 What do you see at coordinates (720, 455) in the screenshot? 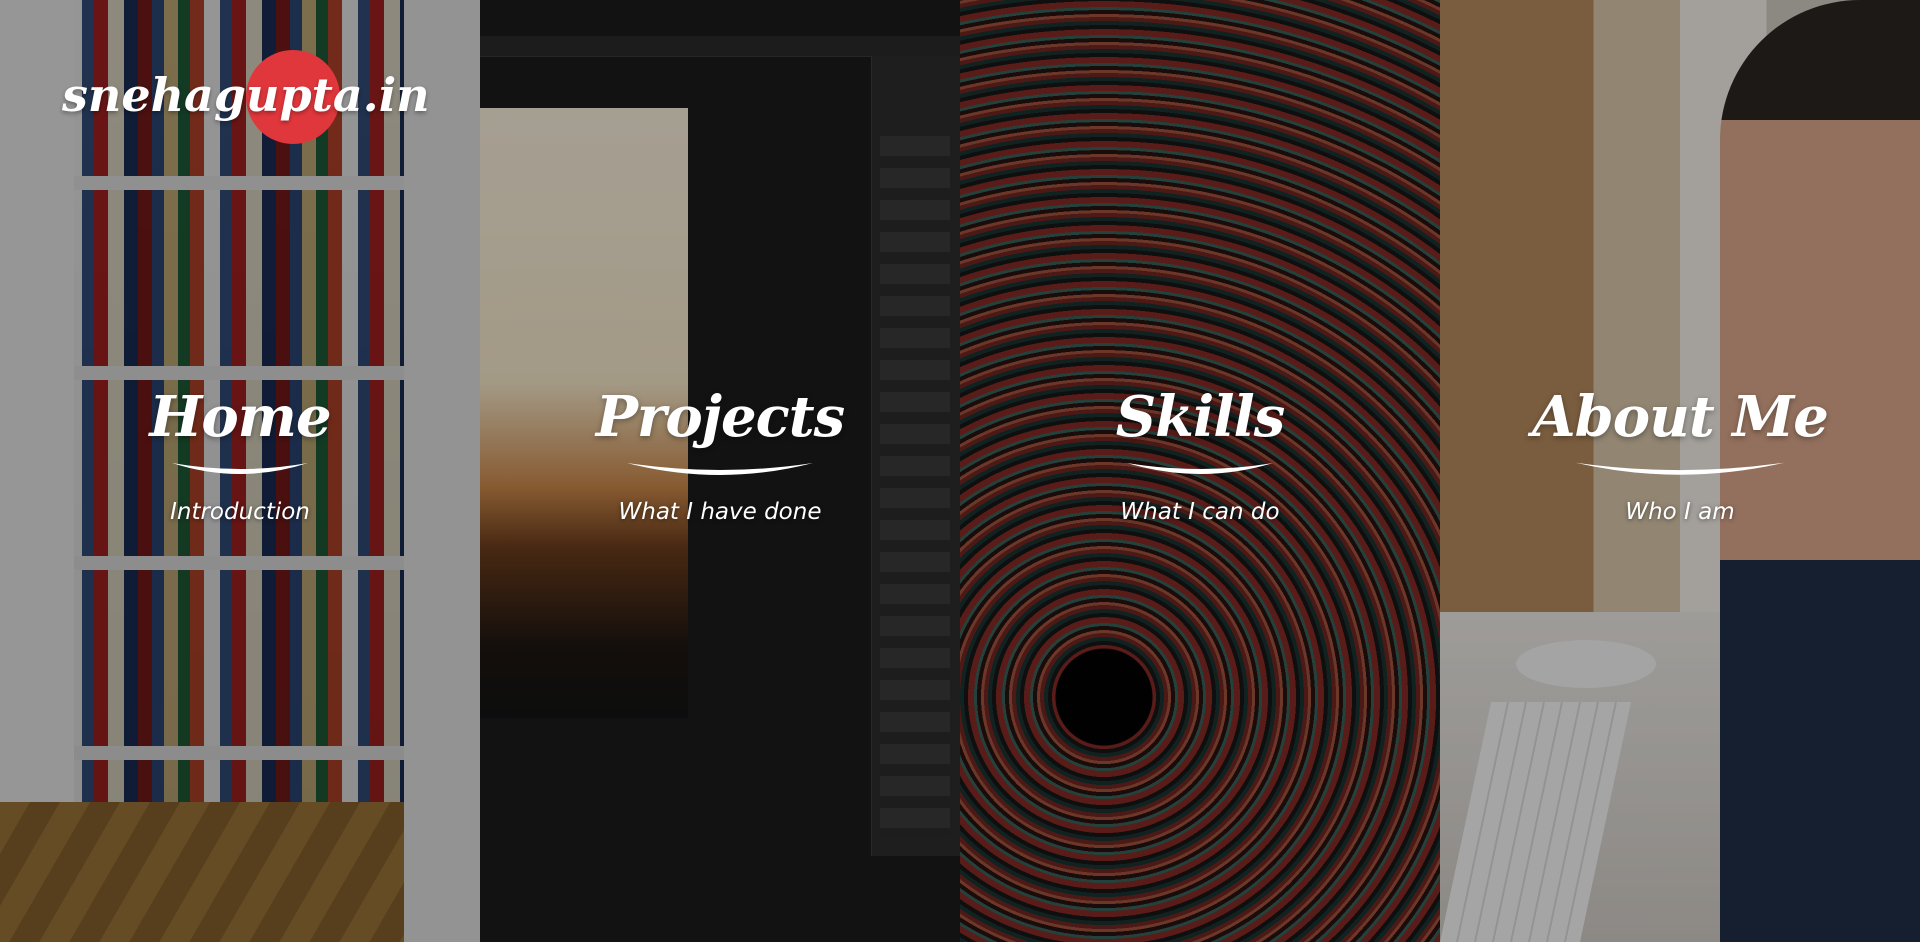
I see `panel-projects-content: Projects What I have done` at bounding box center [720, 455].